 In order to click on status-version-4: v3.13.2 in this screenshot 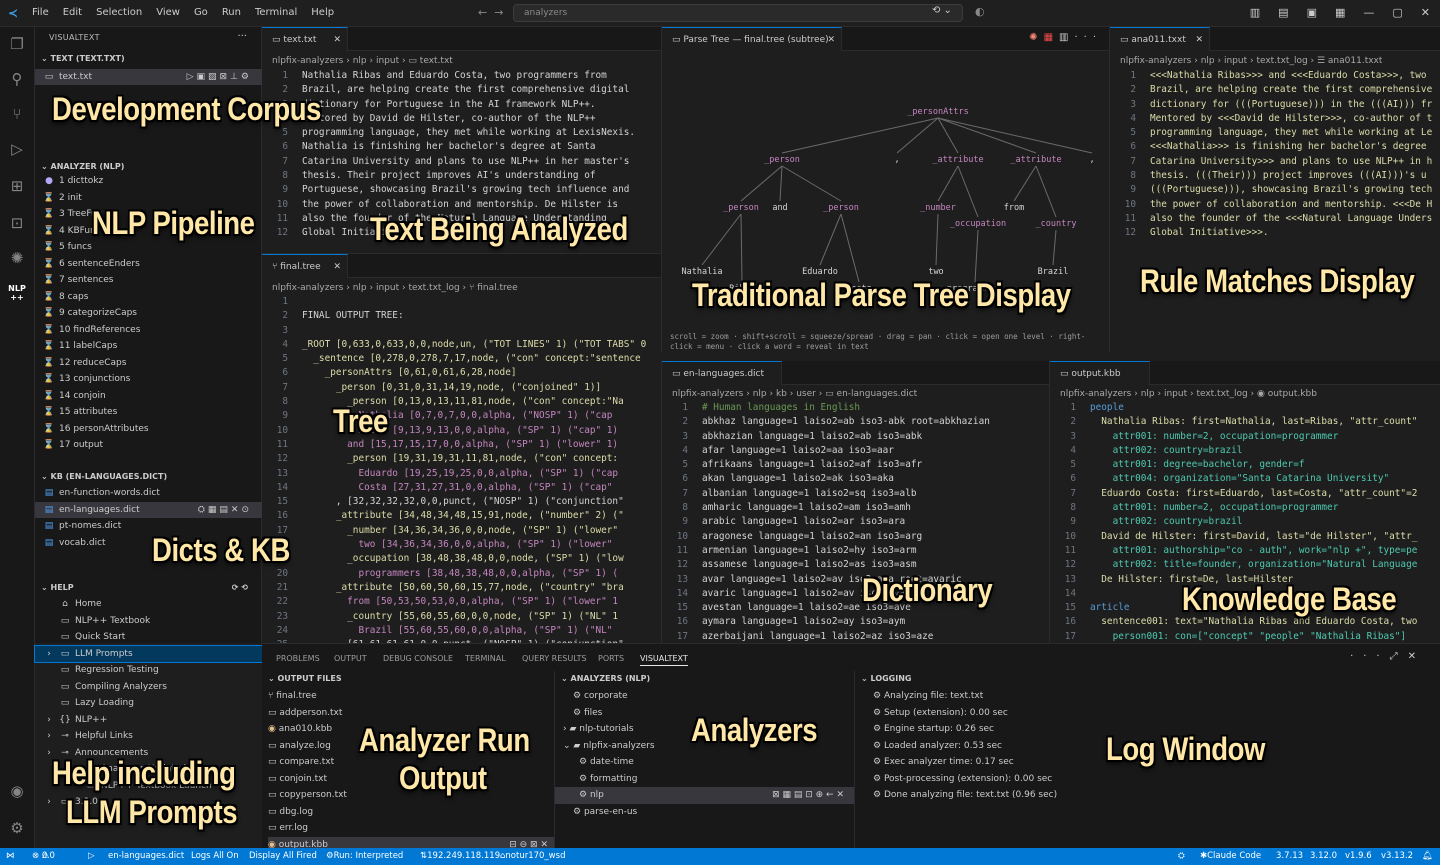, I will do `click(1397, 856)`.